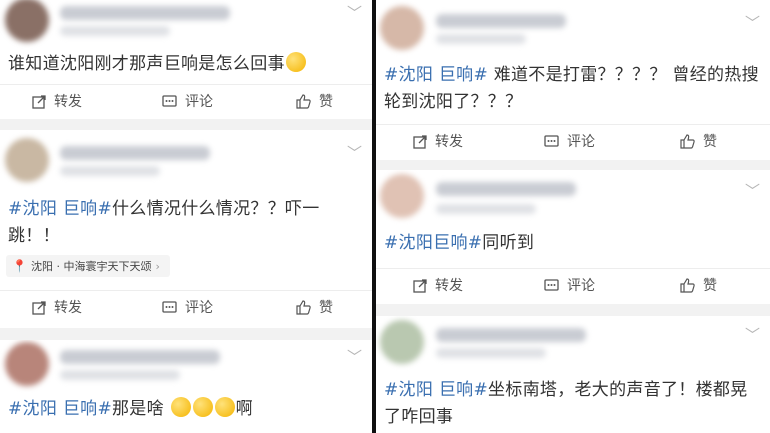  I want to click on post-content: 谁知道沈阳刚才那声巨响是怎么回事, so click(185, 64).